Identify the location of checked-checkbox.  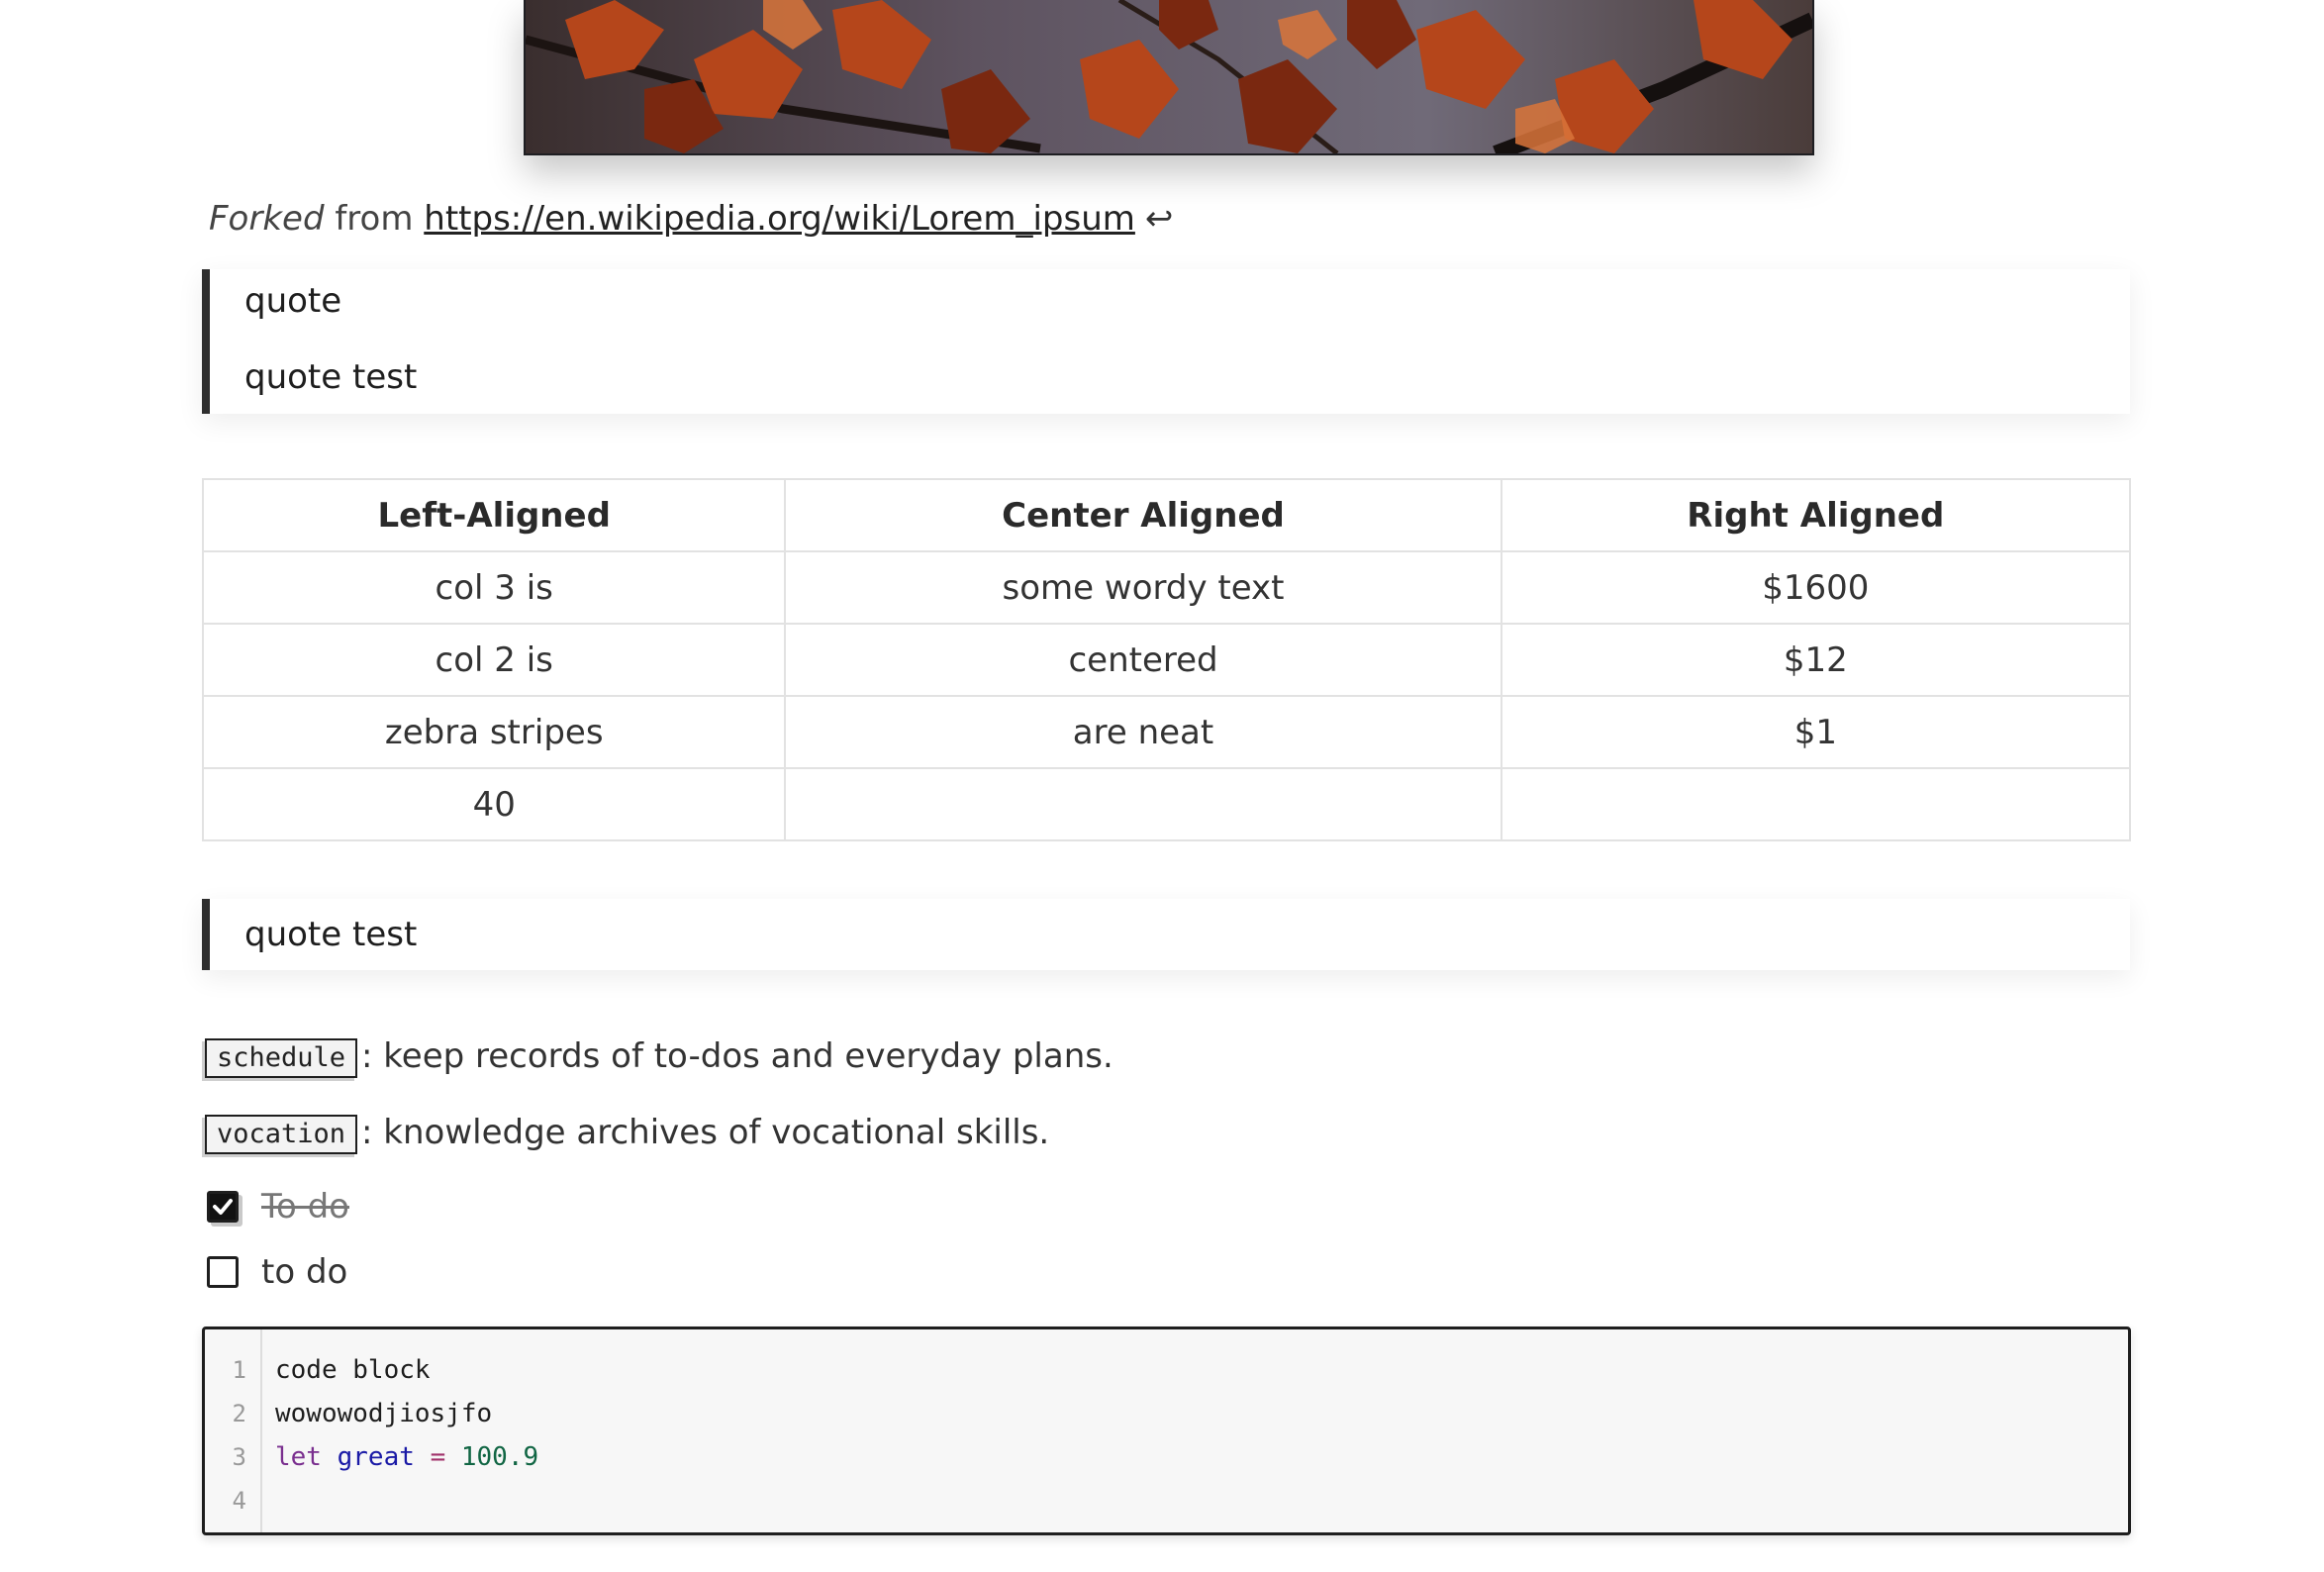
(223, 1207).